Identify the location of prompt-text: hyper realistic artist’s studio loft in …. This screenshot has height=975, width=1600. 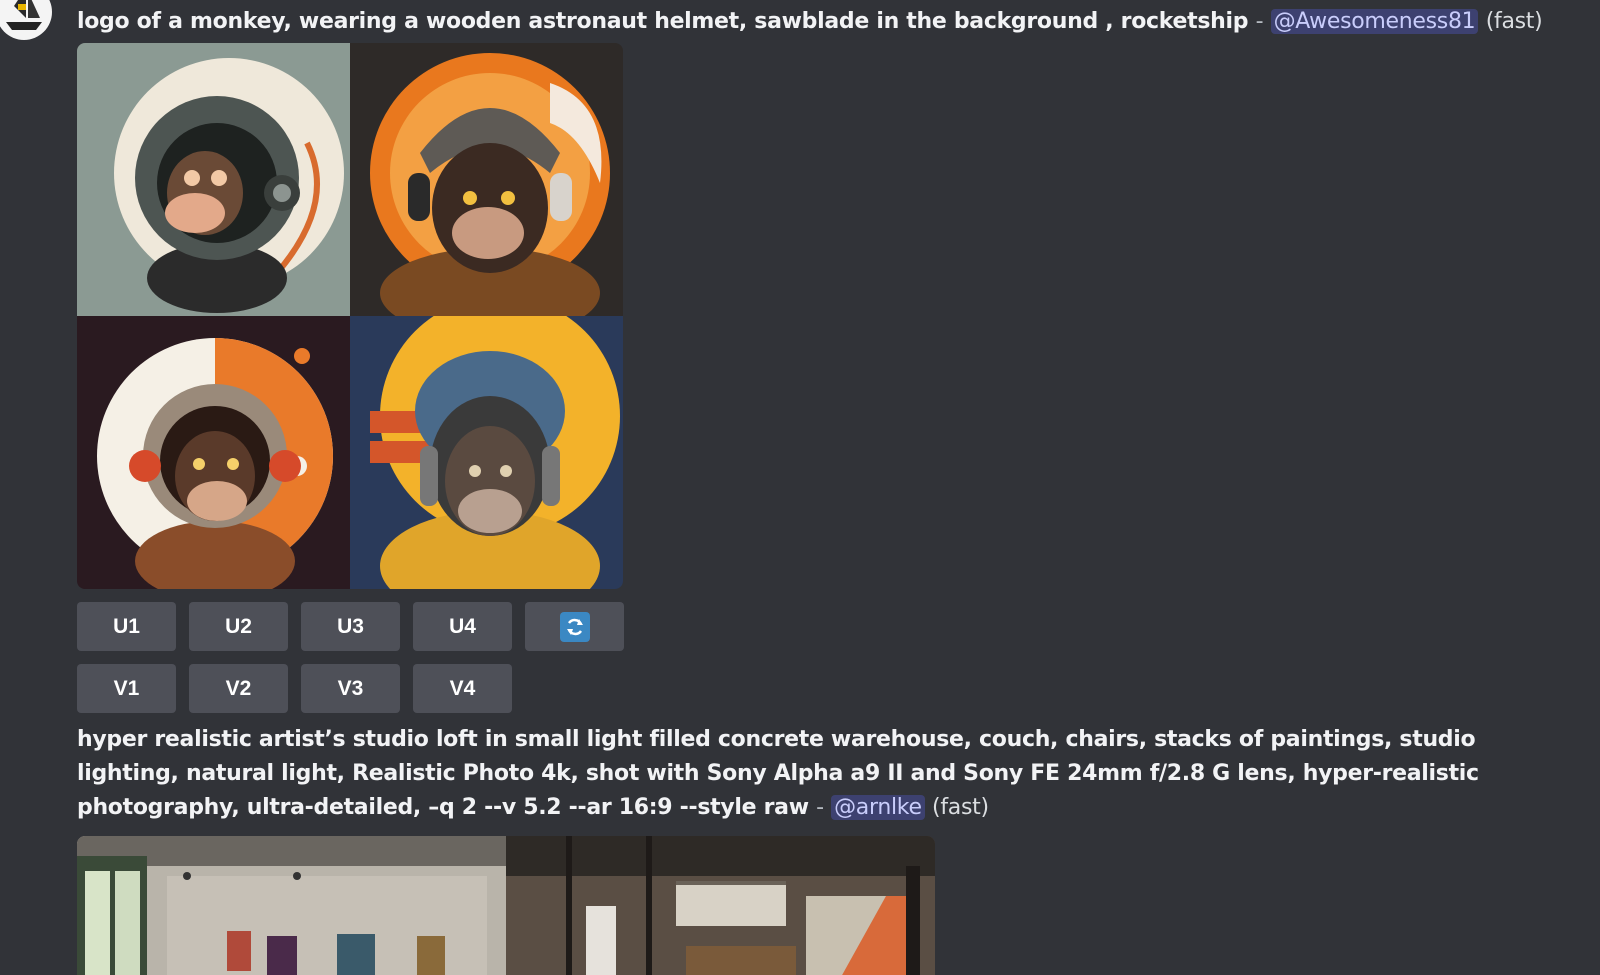
(778, 773).